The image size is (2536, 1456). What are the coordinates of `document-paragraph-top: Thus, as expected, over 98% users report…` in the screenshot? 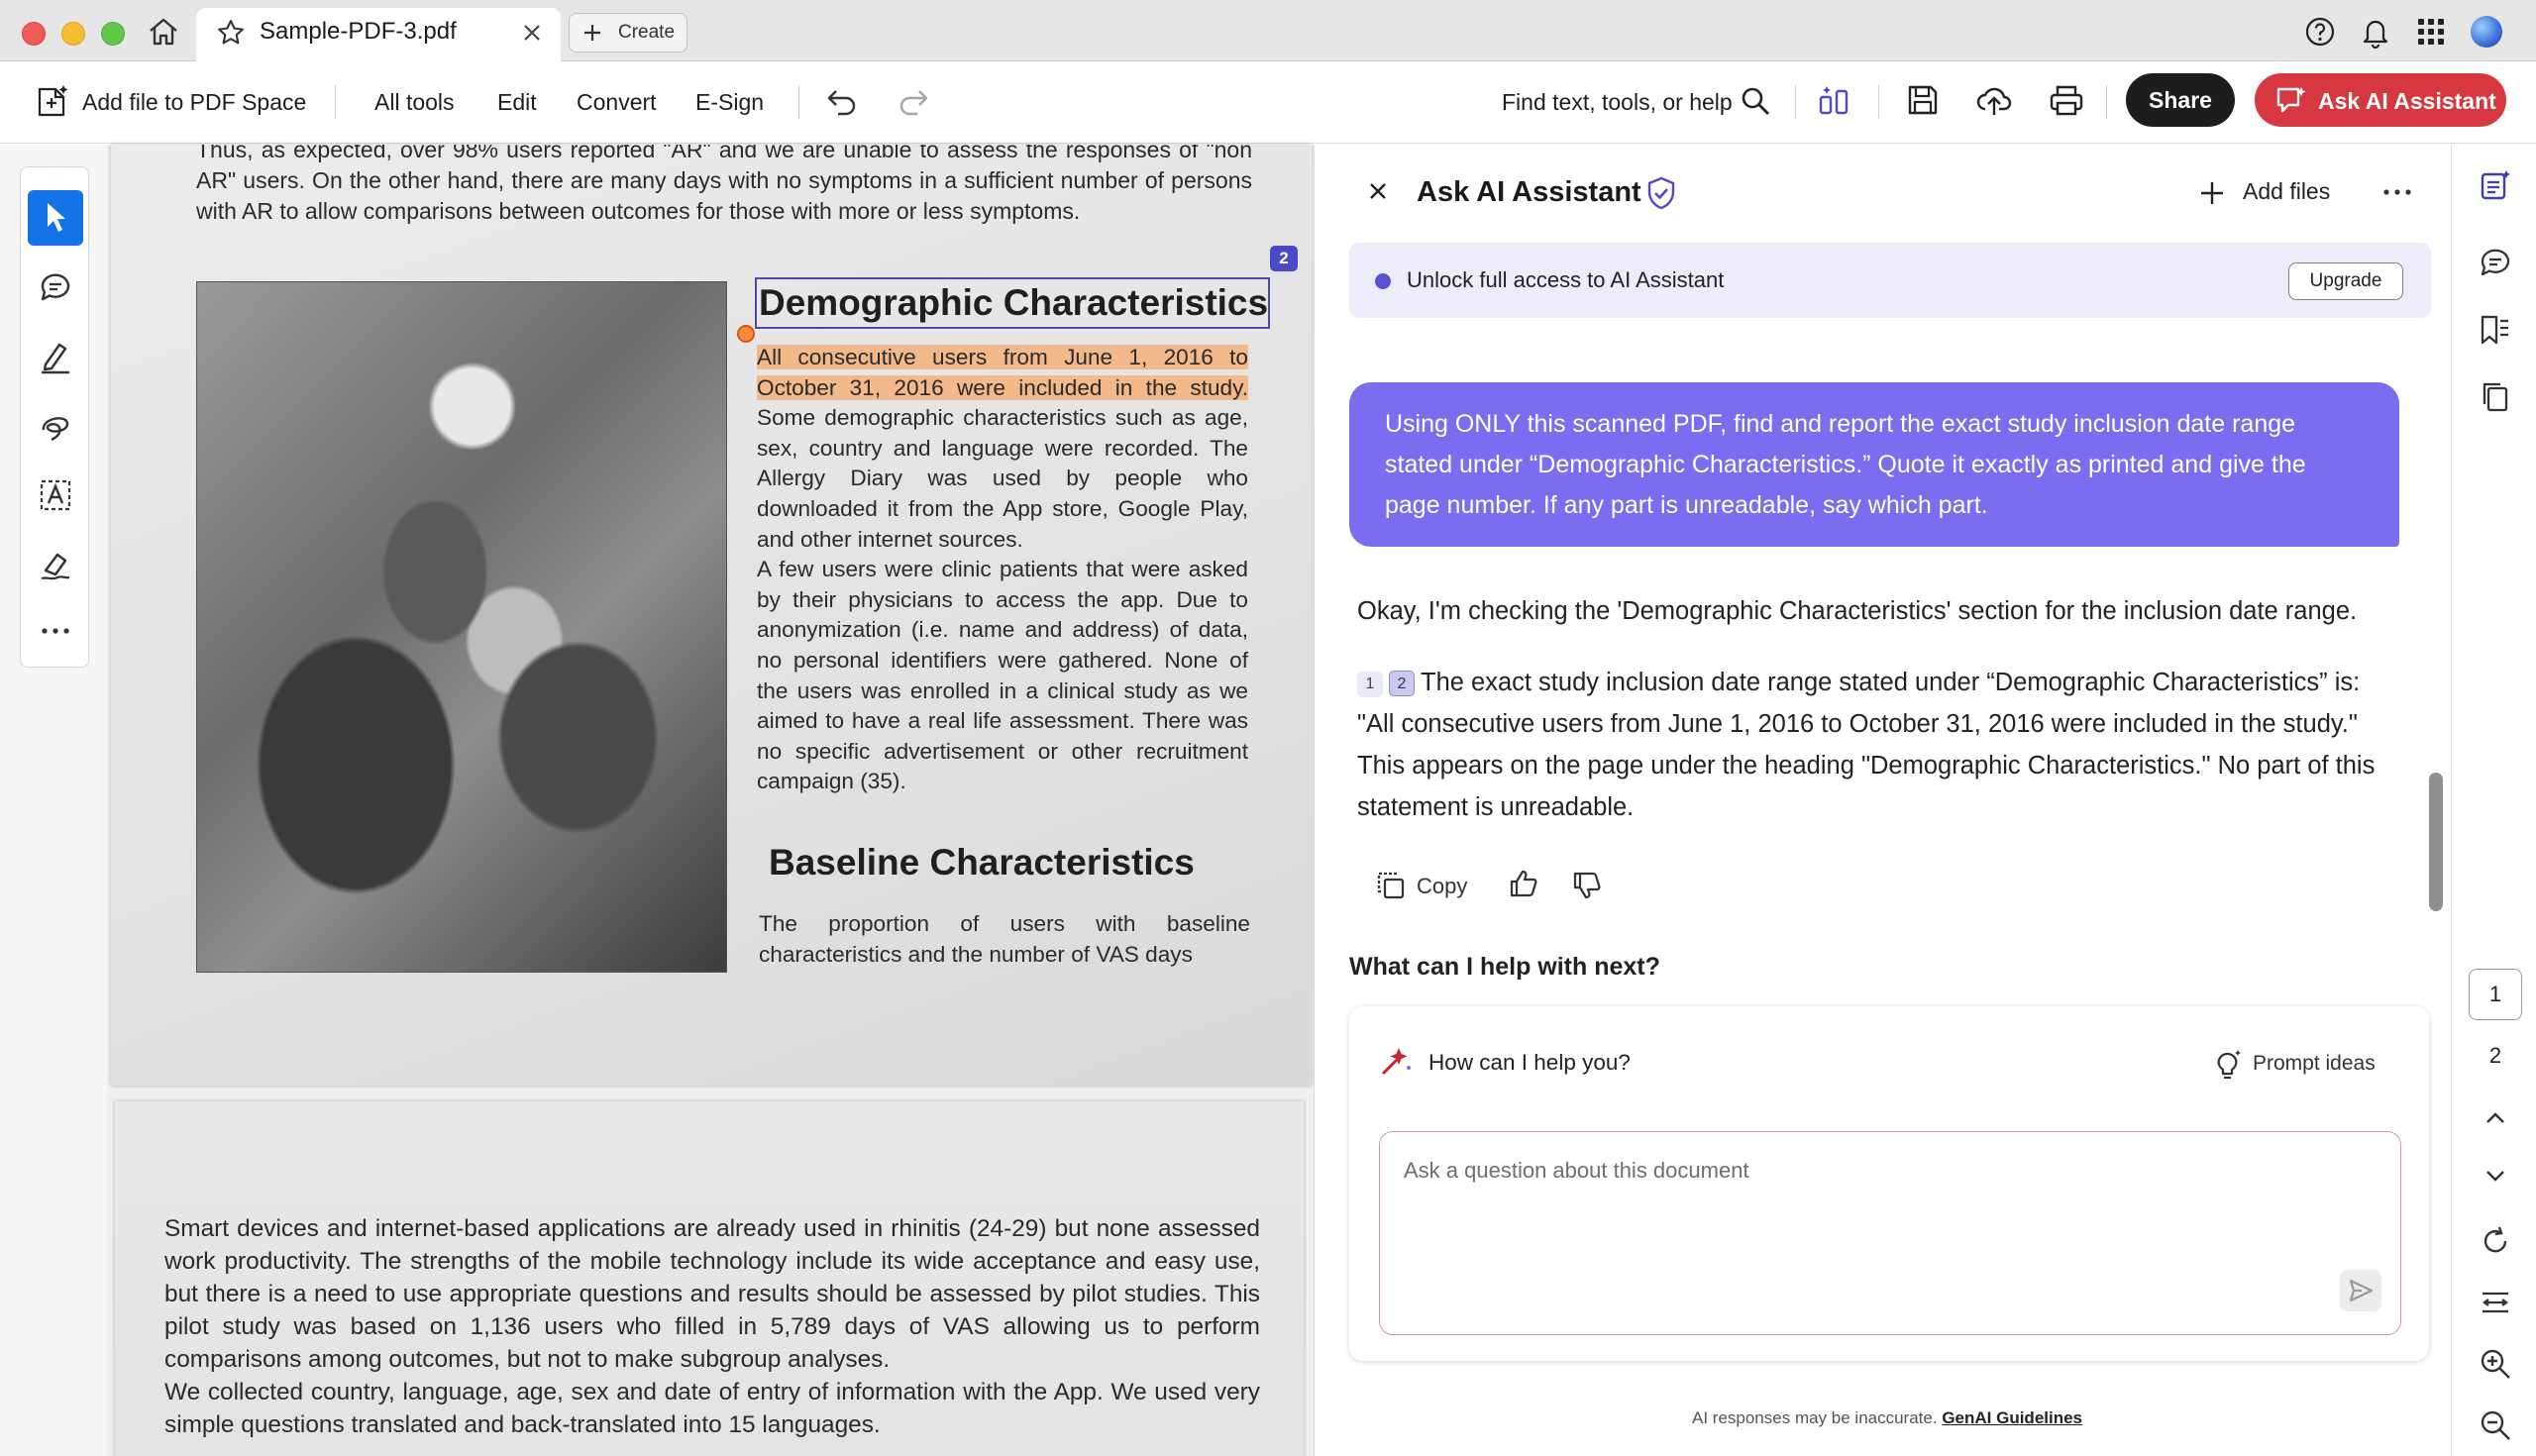 It's located at (724, 180).